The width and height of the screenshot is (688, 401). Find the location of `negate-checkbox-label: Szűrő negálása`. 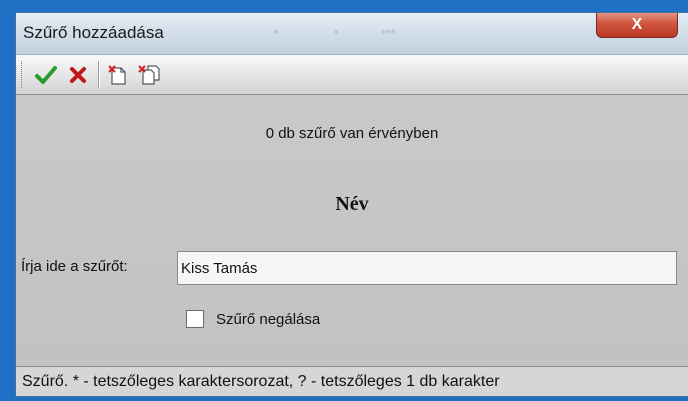

negate-checkbox-label: Szűrő negálása is located at coordinates (268, 319).